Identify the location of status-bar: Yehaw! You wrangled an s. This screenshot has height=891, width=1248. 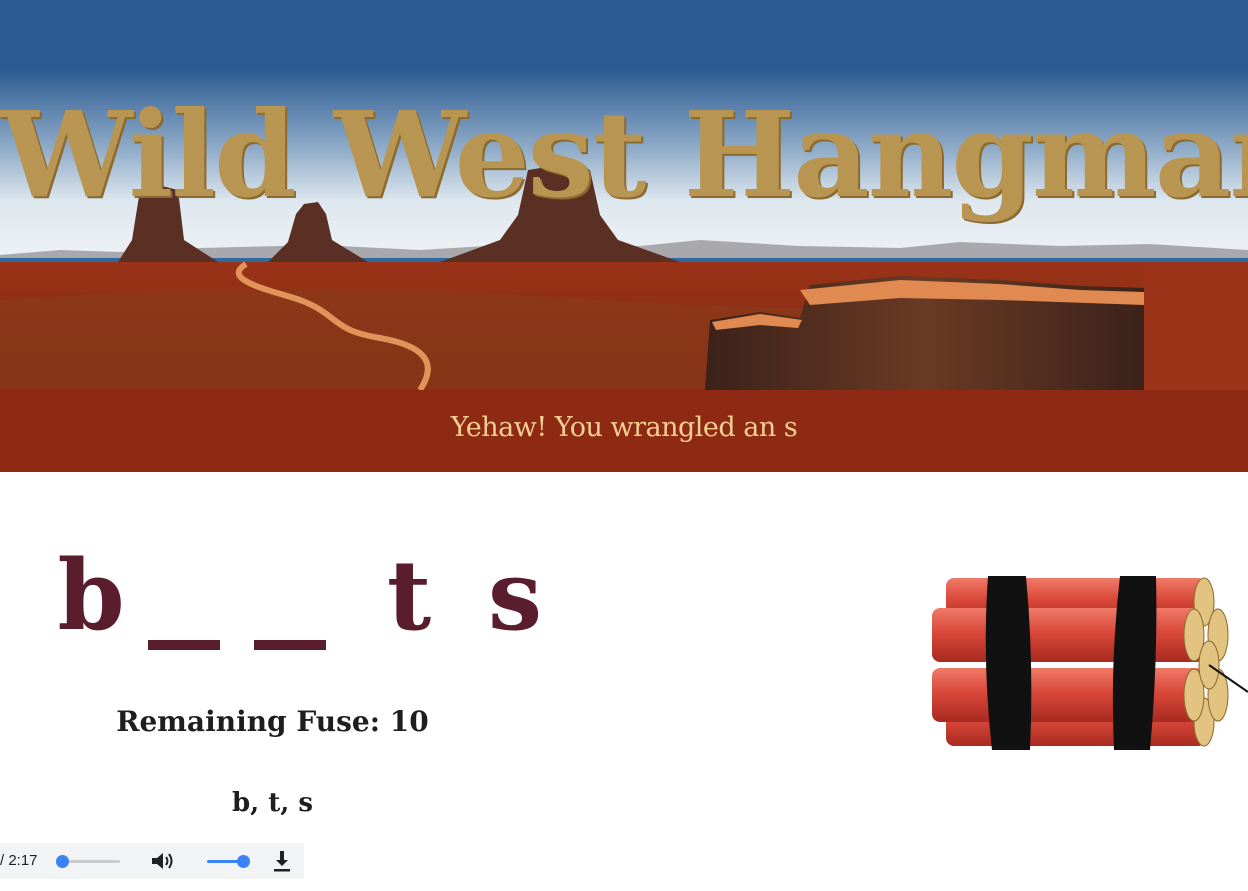
(624, 431).